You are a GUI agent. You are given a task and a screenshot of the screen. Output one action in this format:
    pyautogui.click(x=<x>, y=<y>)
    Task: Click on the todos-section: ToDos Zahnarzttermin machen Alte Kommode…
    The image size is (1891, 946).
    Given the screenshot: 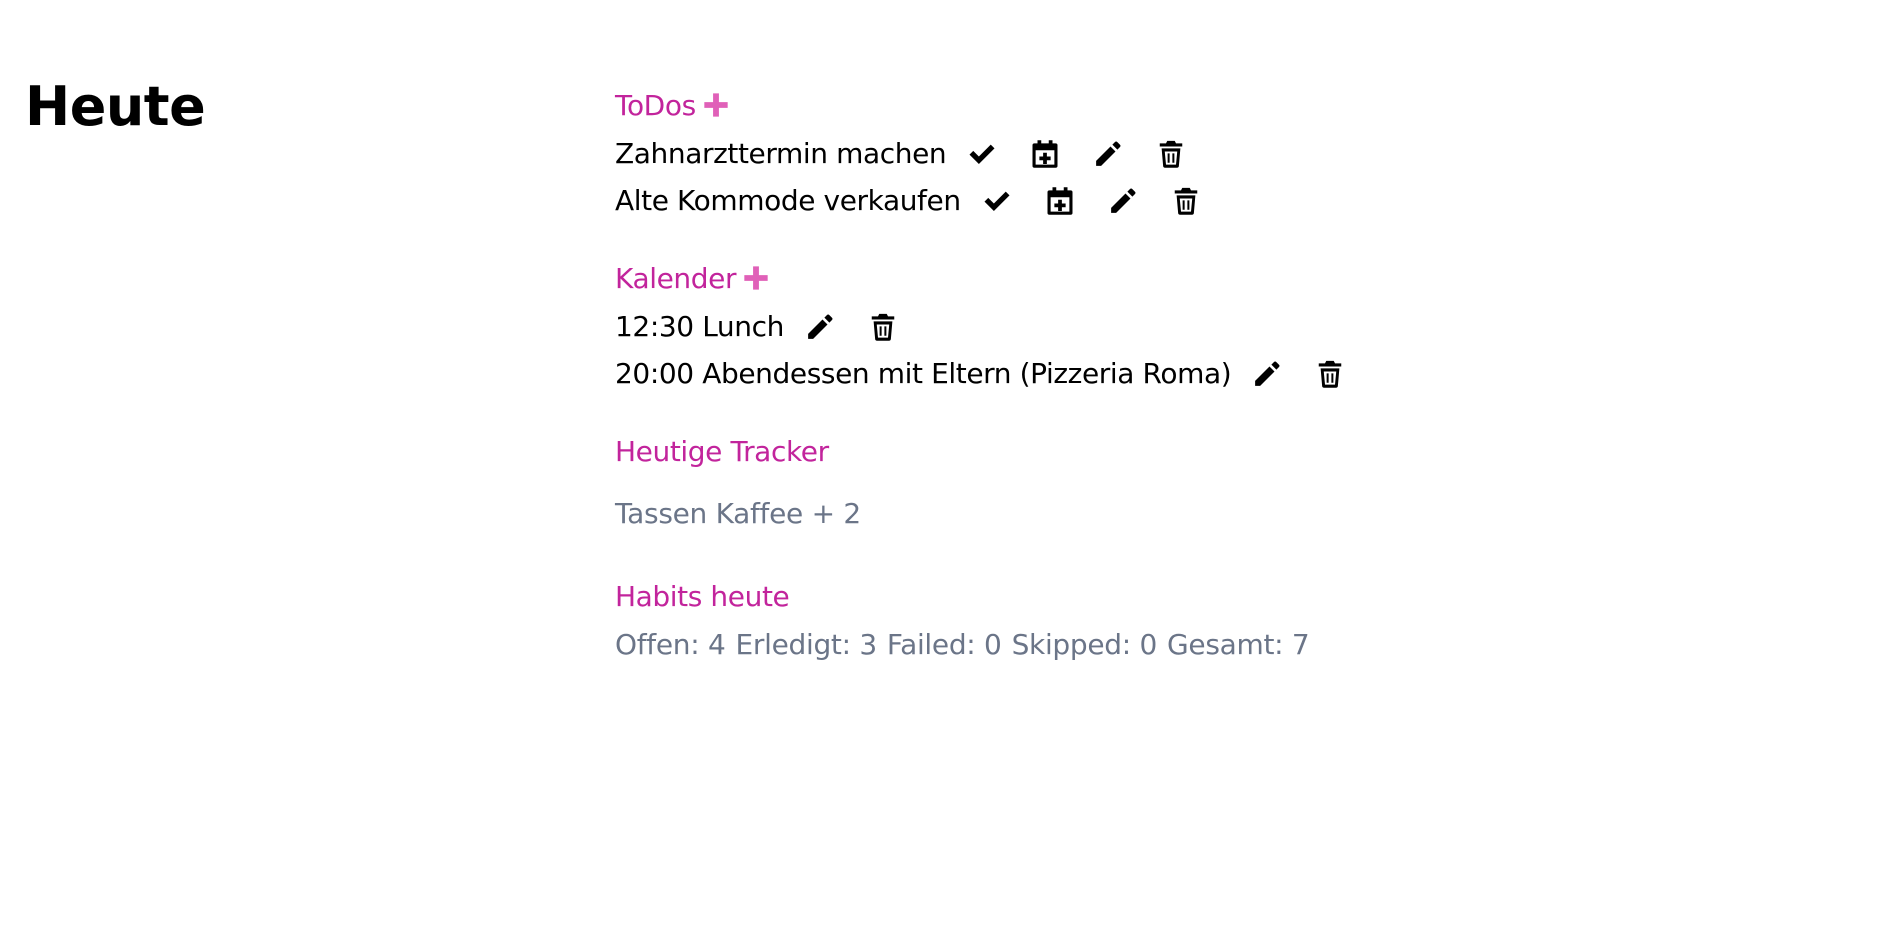 What is the action you would take?
    pyautogui.click(x=1165, y=152)
    